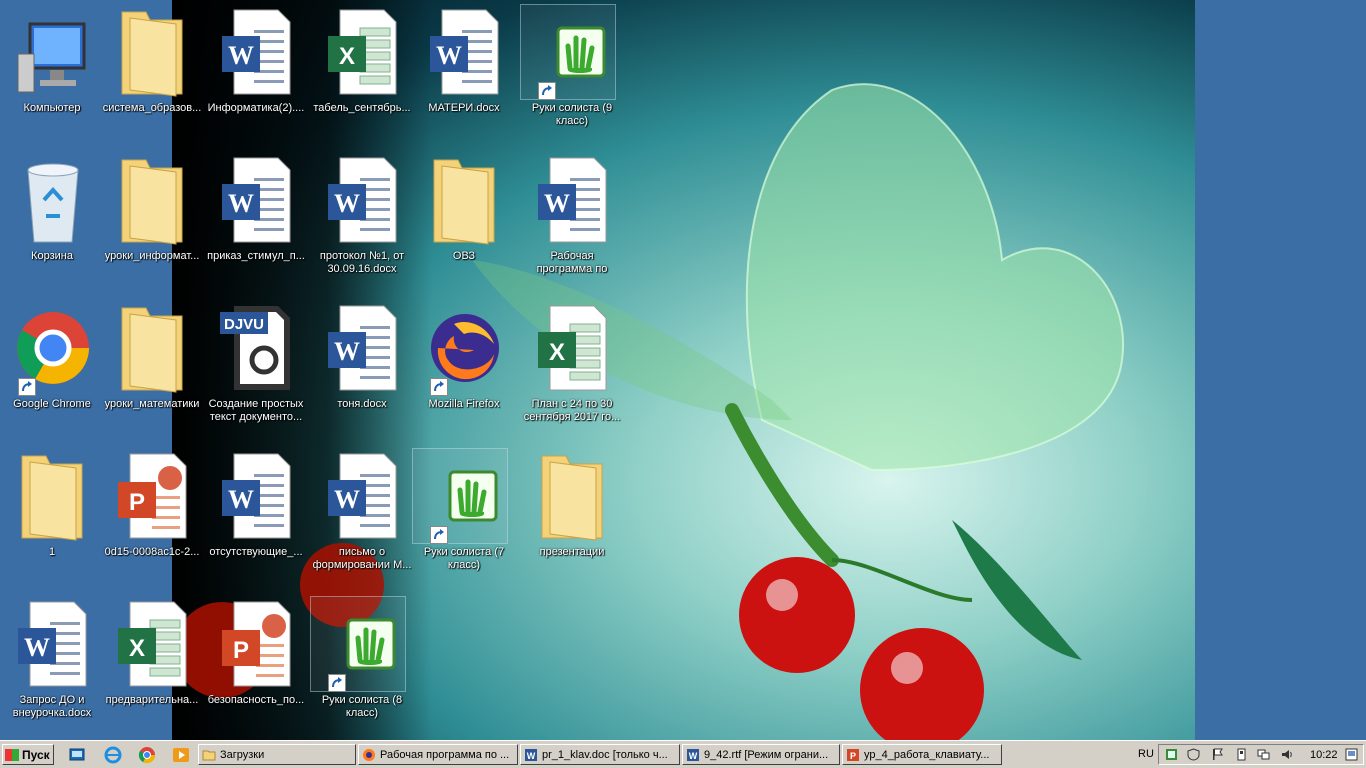 The width and height of the screenshot is (1366, 768). Describe the element at coordinates (147, 755) in the screenshot. I see `chrome-quicklaunch-icon` at that location.